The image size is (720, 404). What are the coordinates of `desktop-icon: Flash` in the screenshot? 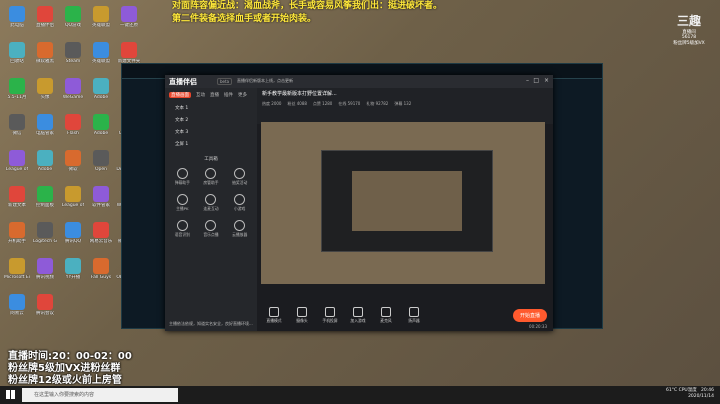 It's located at (73, 125).